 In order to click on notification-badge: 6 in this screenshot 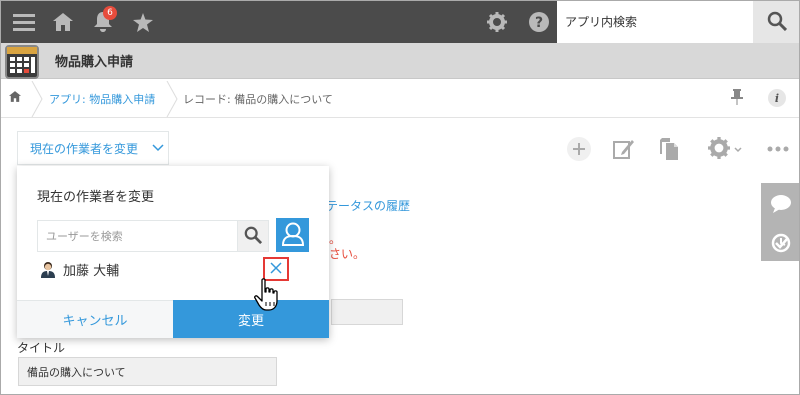, I will do `click(110, 13)`.